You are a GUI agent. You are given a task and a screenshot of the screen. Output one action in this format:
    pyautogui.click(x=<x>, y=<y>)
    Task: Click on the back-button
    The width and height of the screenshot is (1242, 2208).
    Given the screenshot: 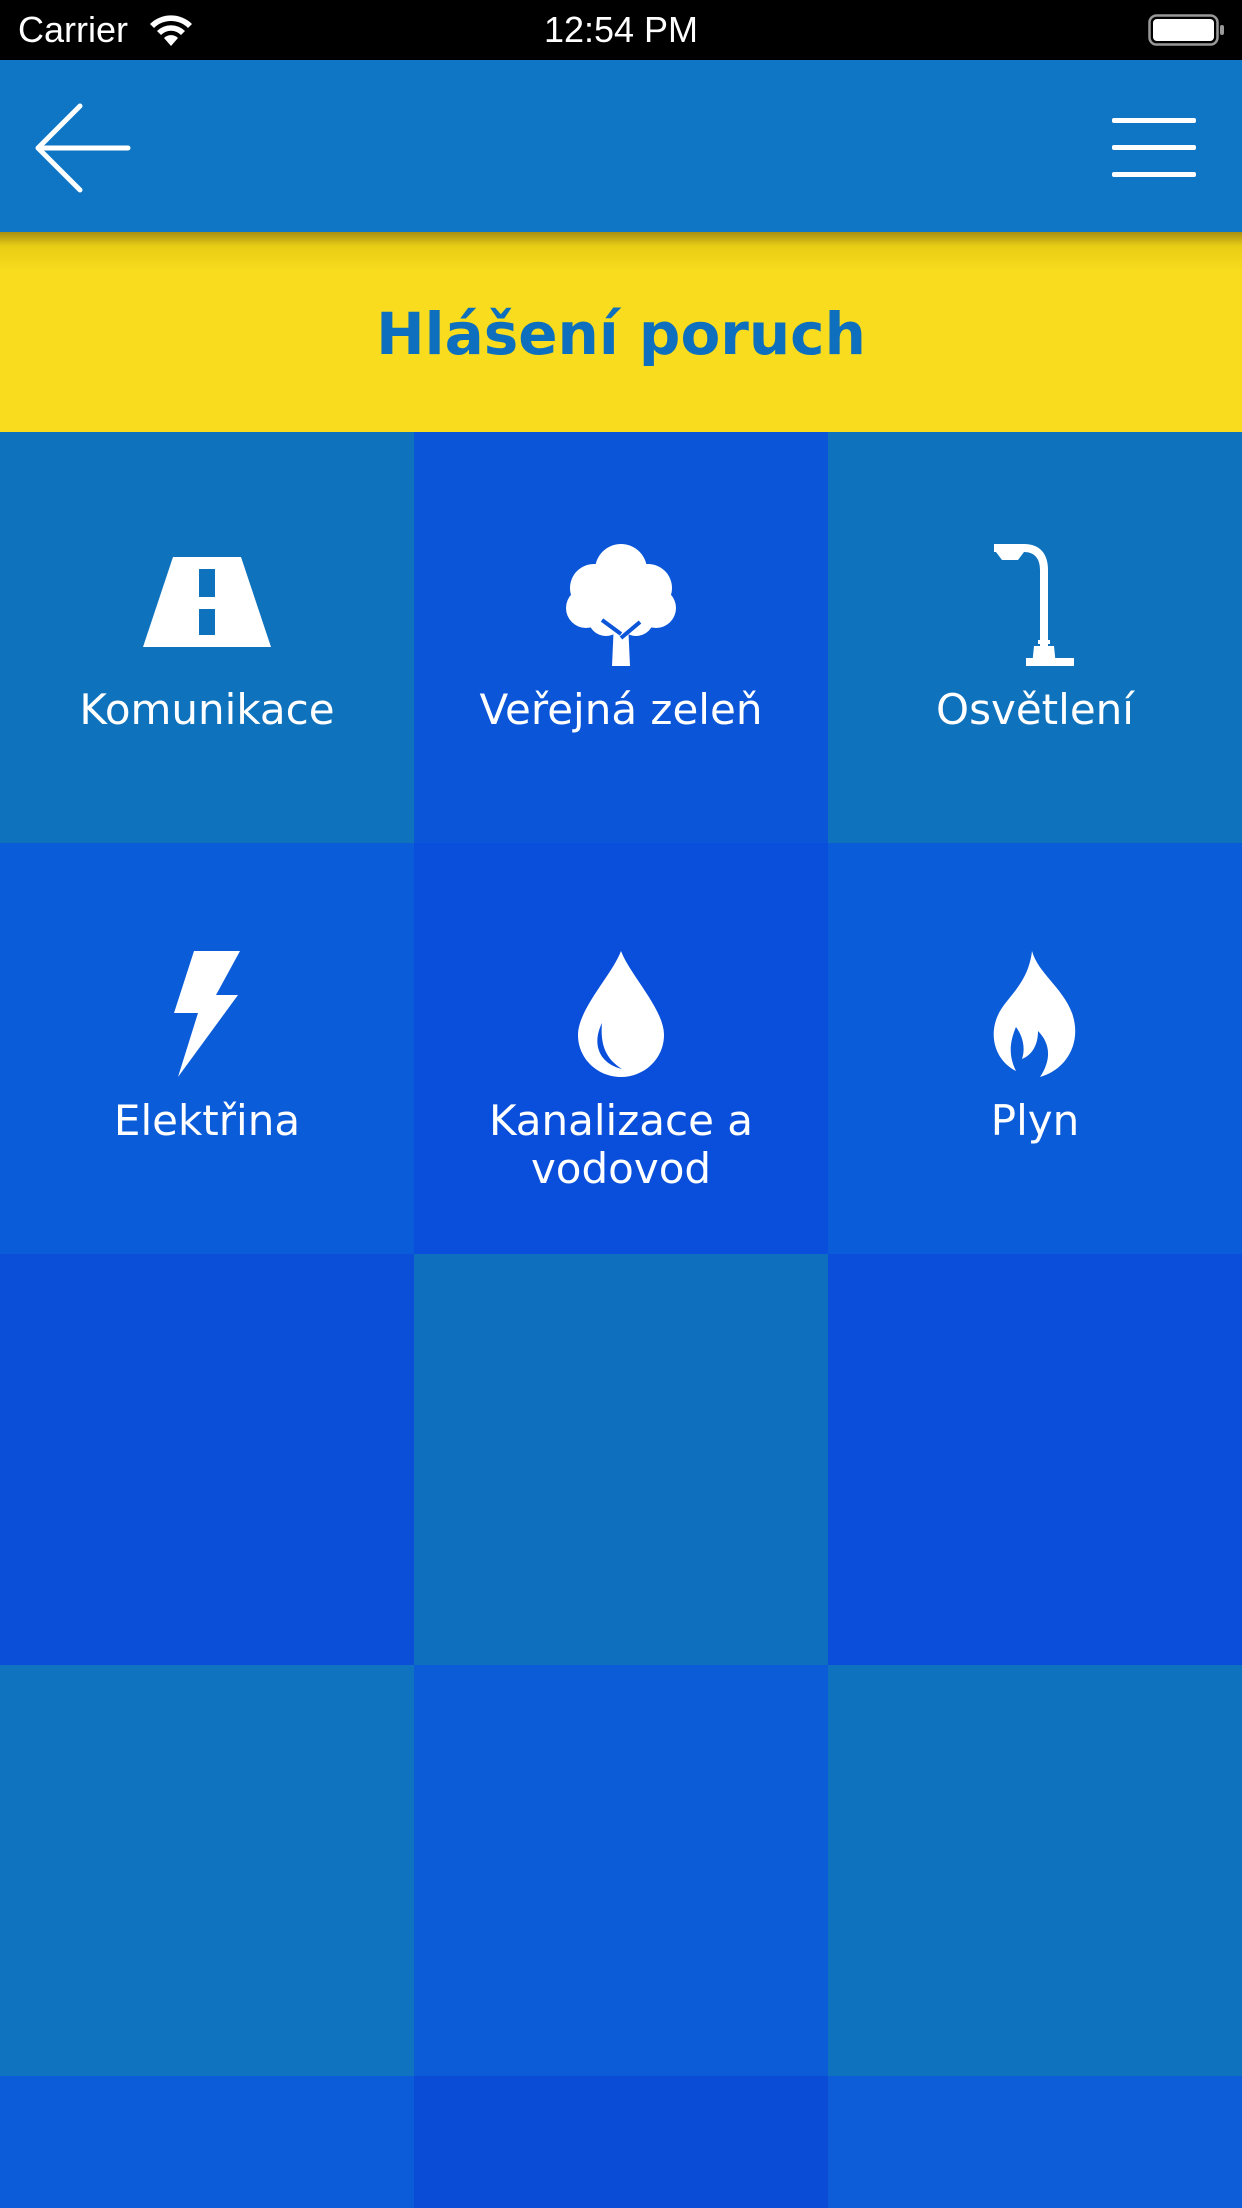 What is the action you would take?
    pyautogui.click(x=83, y=148)
    